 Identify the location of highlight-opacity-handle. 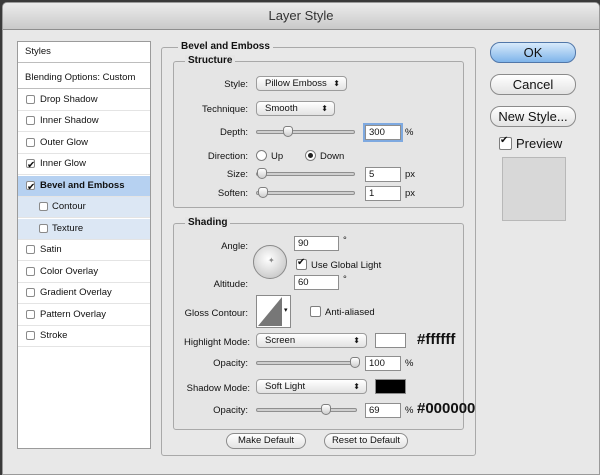
(355, 362).